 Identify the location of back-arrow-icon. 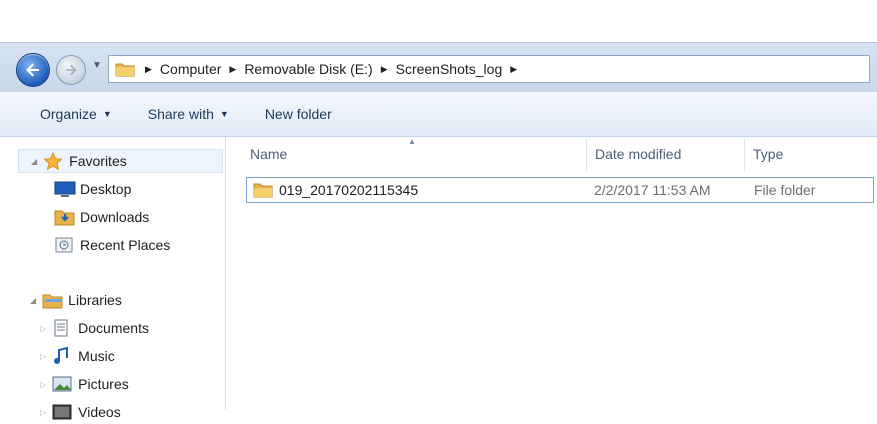
(32, 70).